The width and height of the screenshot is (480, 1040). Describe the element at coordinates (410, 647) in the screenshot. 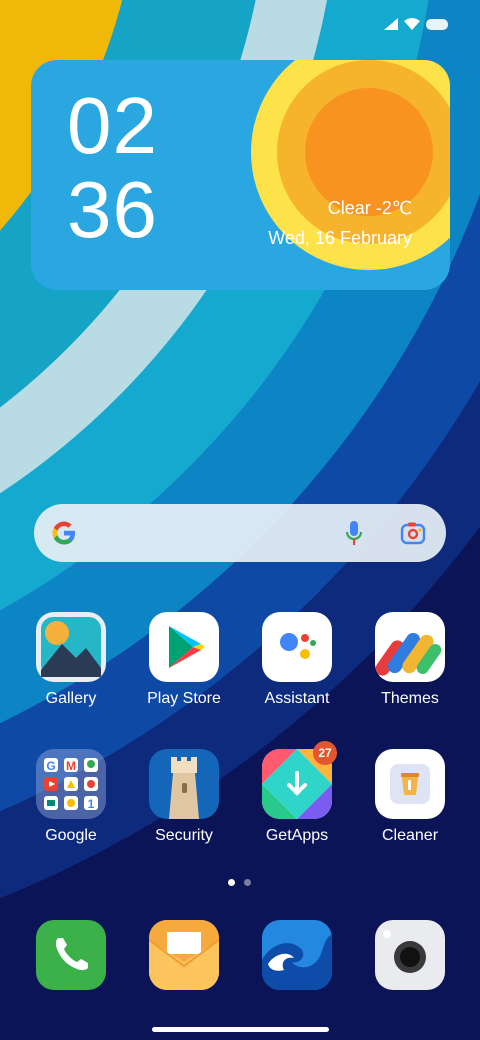

I see `themes-icon` at that location.